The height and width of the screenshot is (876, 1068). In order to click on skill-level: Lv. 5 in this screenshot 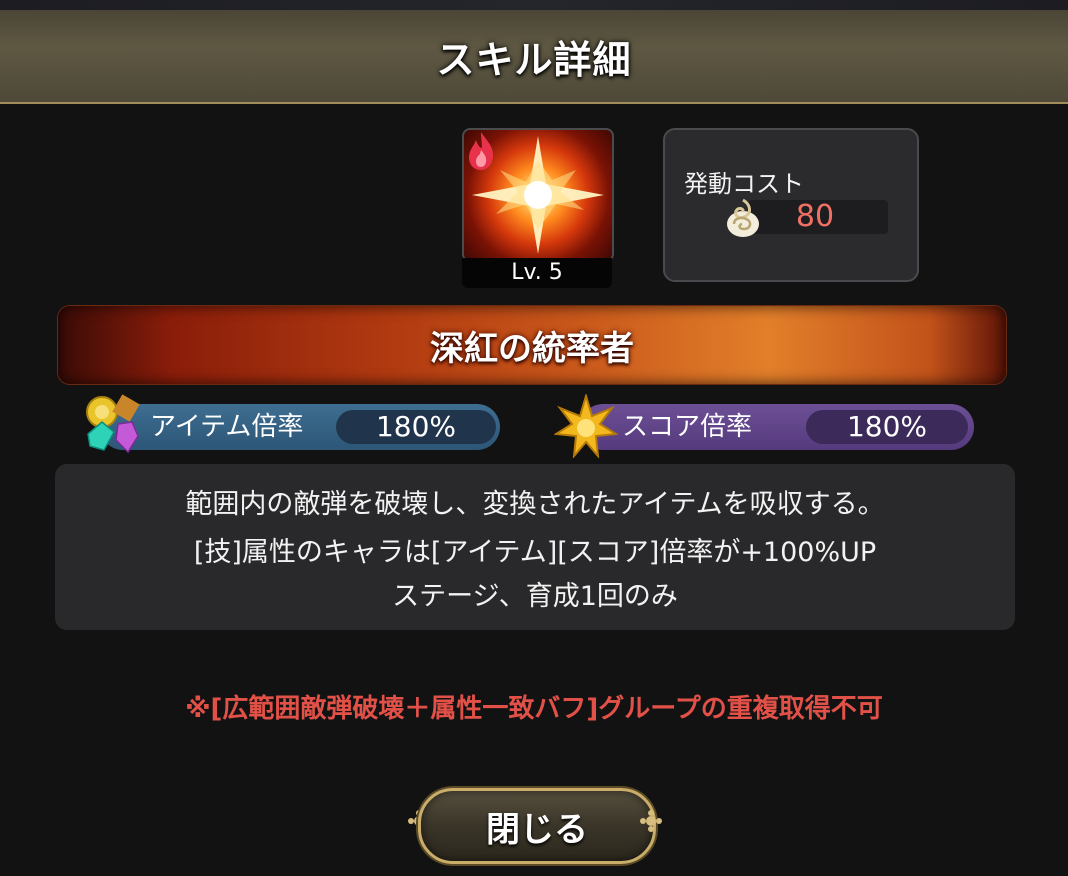, I will do `click(537, 273)`.